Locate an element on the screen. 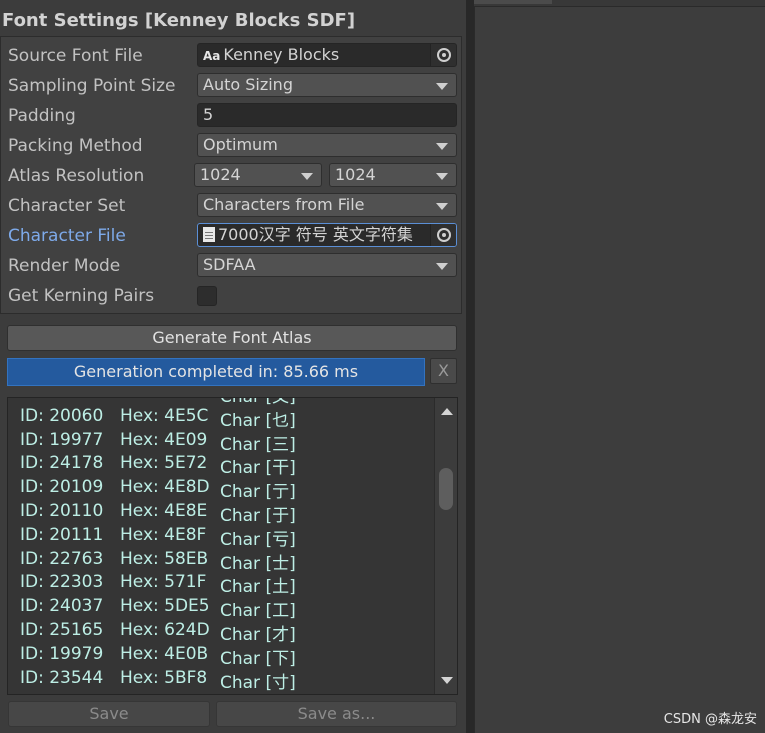 This screenshot has width=765, height=733. list-item: ID: 20060 Hex: 4E5C Char [乜] is located at coordinates (220, 418).